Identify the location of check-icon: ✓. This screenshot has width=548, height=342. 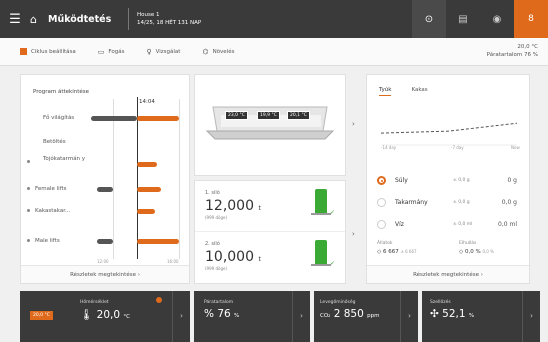
(332, 212).